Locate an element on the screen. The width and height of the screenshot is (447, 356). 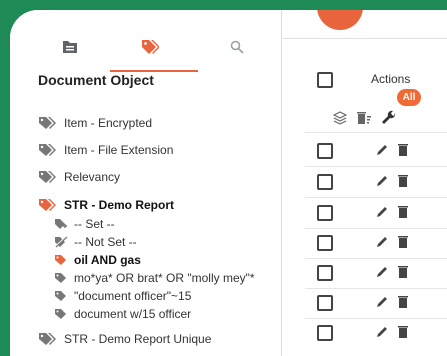
tree-item-str-demo-report-unique: STR - Demo Report Unique is located at coordinates (124, 339).